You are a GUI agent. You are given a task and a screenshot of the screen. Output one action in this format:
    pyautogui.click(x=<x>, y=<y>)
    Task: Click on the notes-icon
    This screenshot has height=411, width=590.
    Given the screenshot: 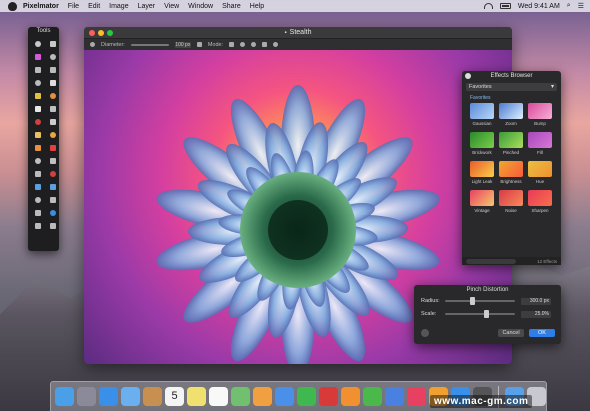 What is the action you would take?
    pyautogui.click(x=196, y=396)
    